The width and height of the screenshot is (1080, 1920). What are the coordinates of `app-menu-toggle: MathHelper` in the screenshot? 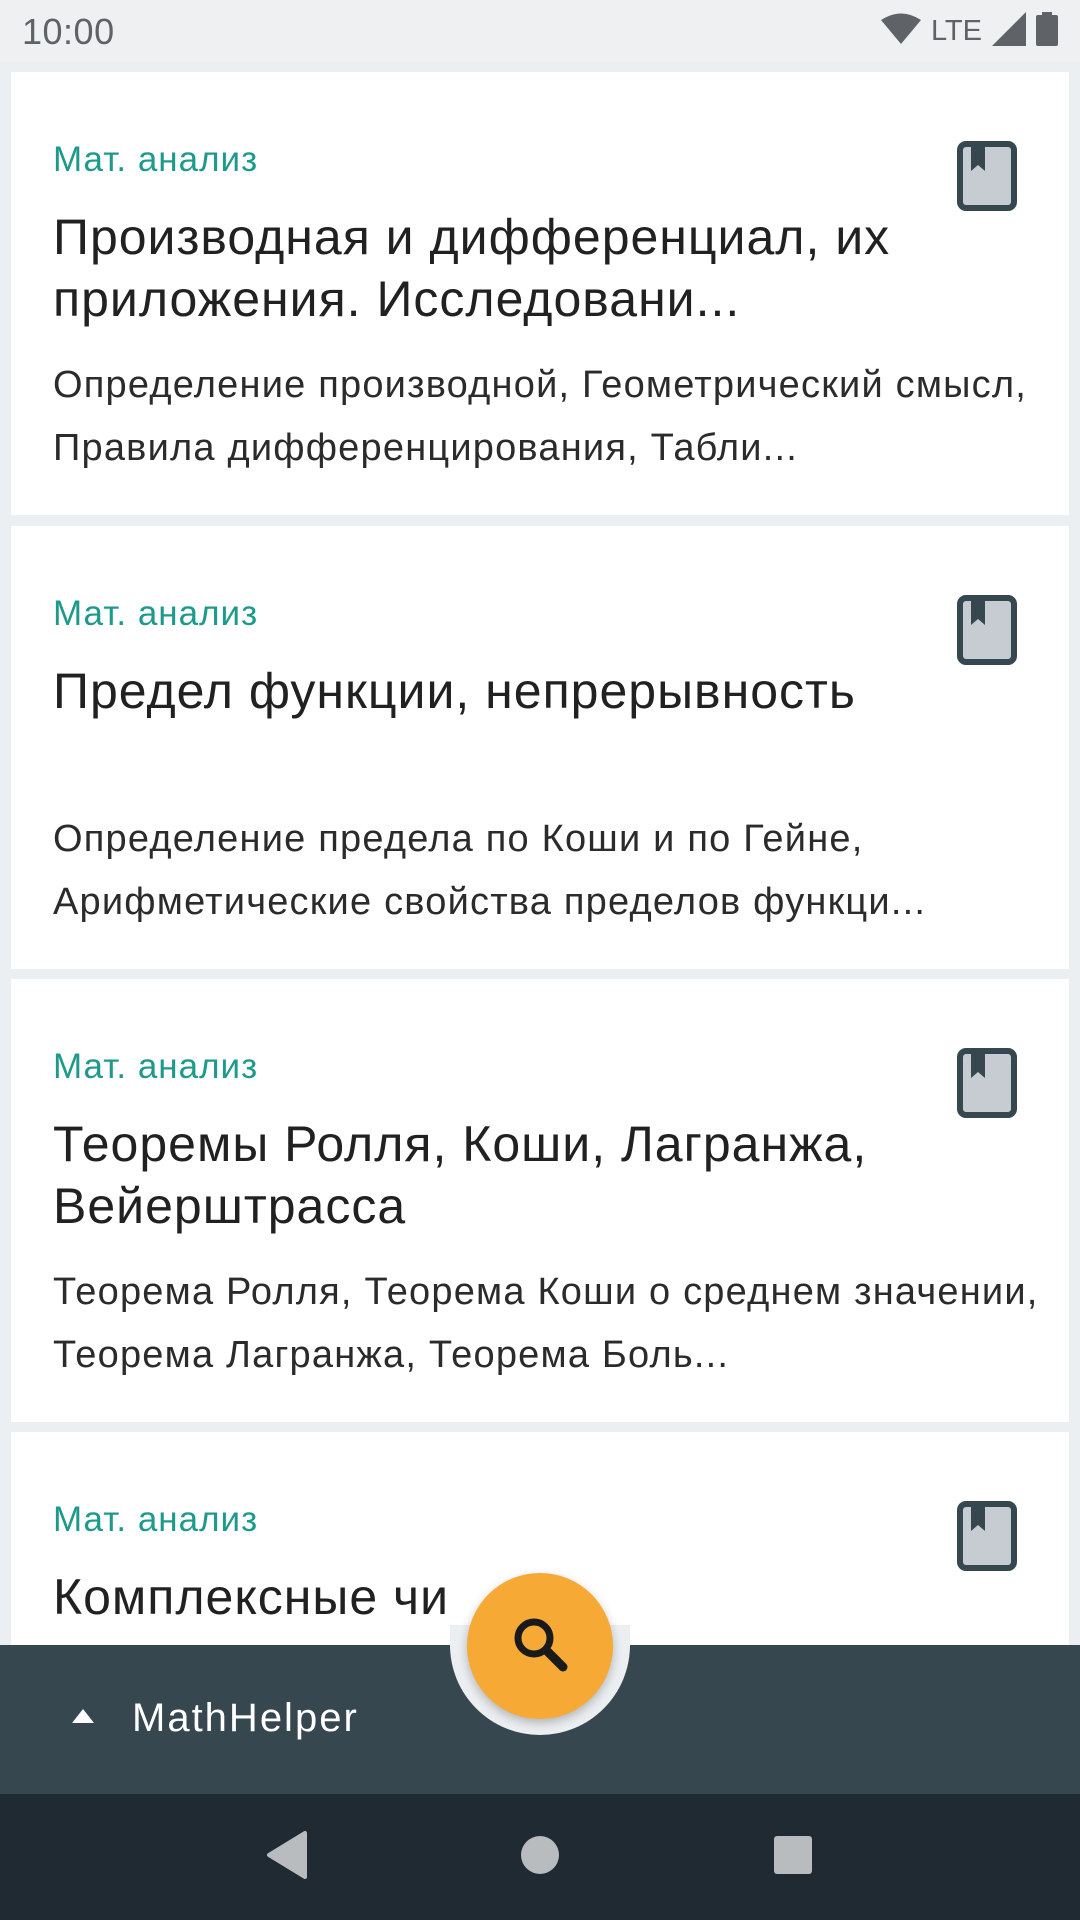 It's located at (215, 1718).